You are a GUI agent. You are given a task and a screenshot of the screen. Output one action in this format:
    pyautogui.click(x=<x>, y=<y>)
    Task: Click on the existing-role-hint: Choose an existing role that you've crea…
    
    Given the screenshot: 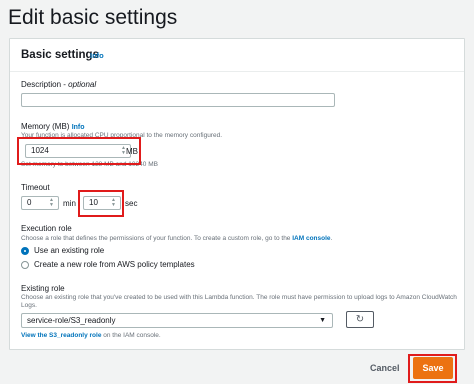 What is the action you would take?
    pyautogui.click(x=239, y=301)
    